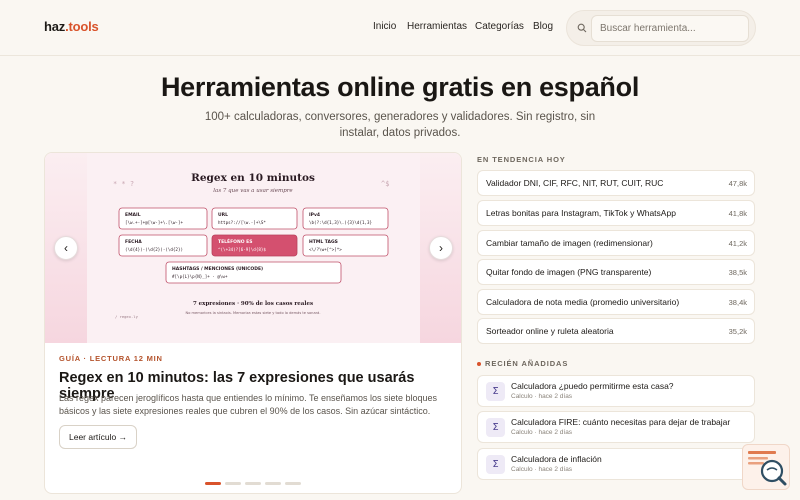  I want to click on cheatsheet-deco-left: * * ?, so click(123, 184).